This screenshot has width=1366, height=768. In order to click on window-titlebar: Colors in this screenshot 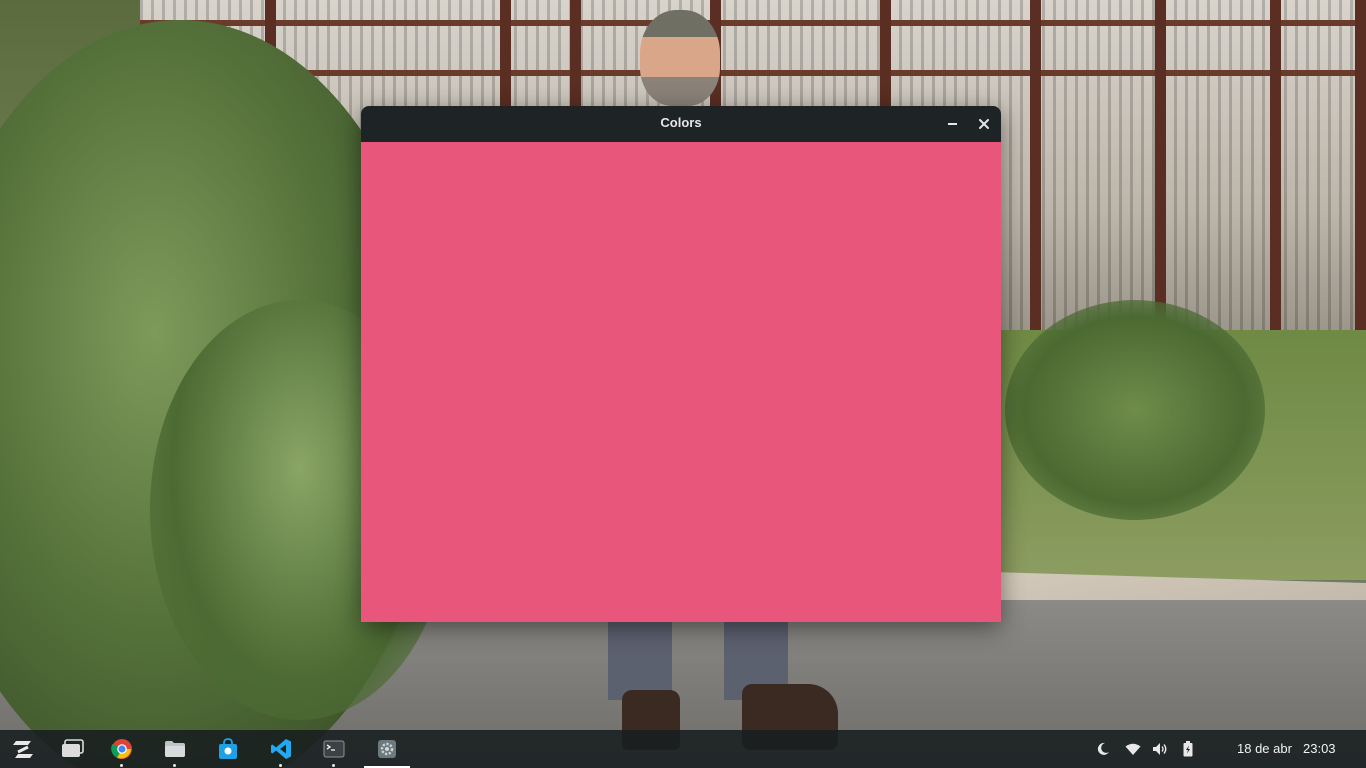, I will do `click(681, 124)`.